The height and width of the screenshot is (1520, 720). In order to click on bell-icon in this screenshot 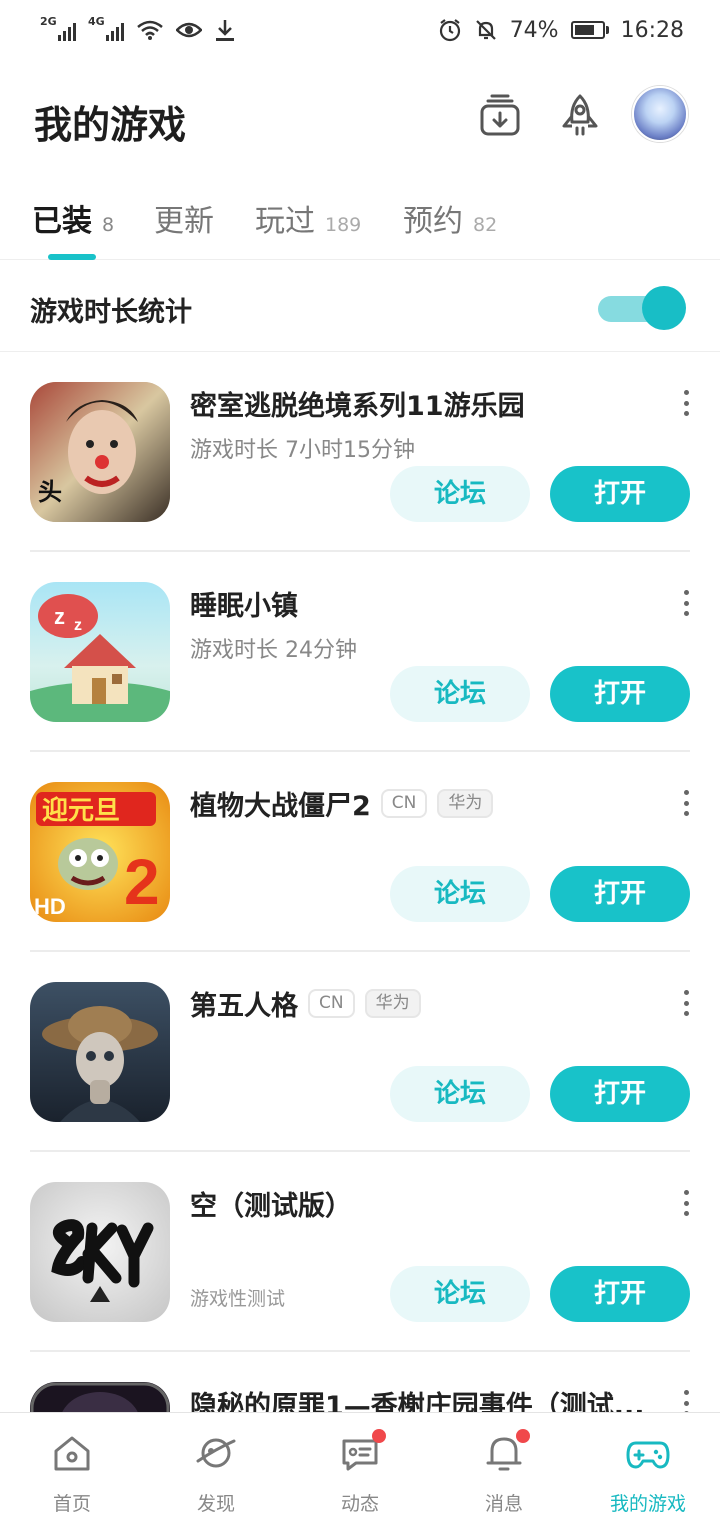, I will do `click(506, 1452)`.